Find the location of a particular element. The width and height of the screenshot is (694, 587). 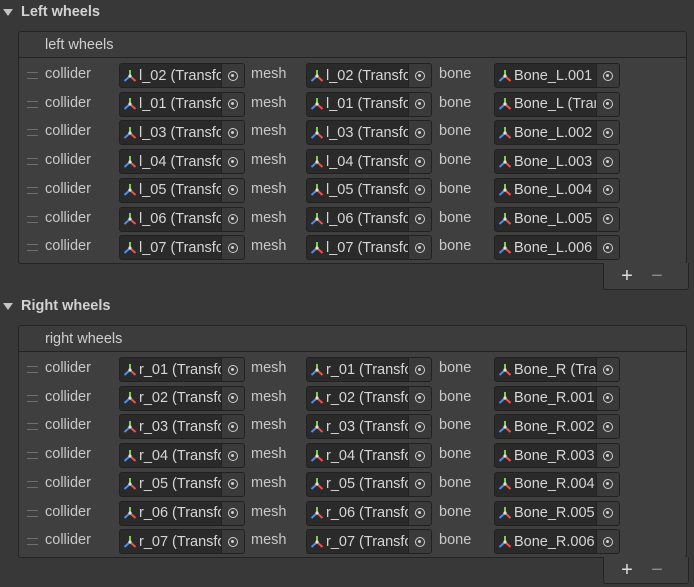

mesh-field: r_06 (Transform) is located at coordinates (369, 513).